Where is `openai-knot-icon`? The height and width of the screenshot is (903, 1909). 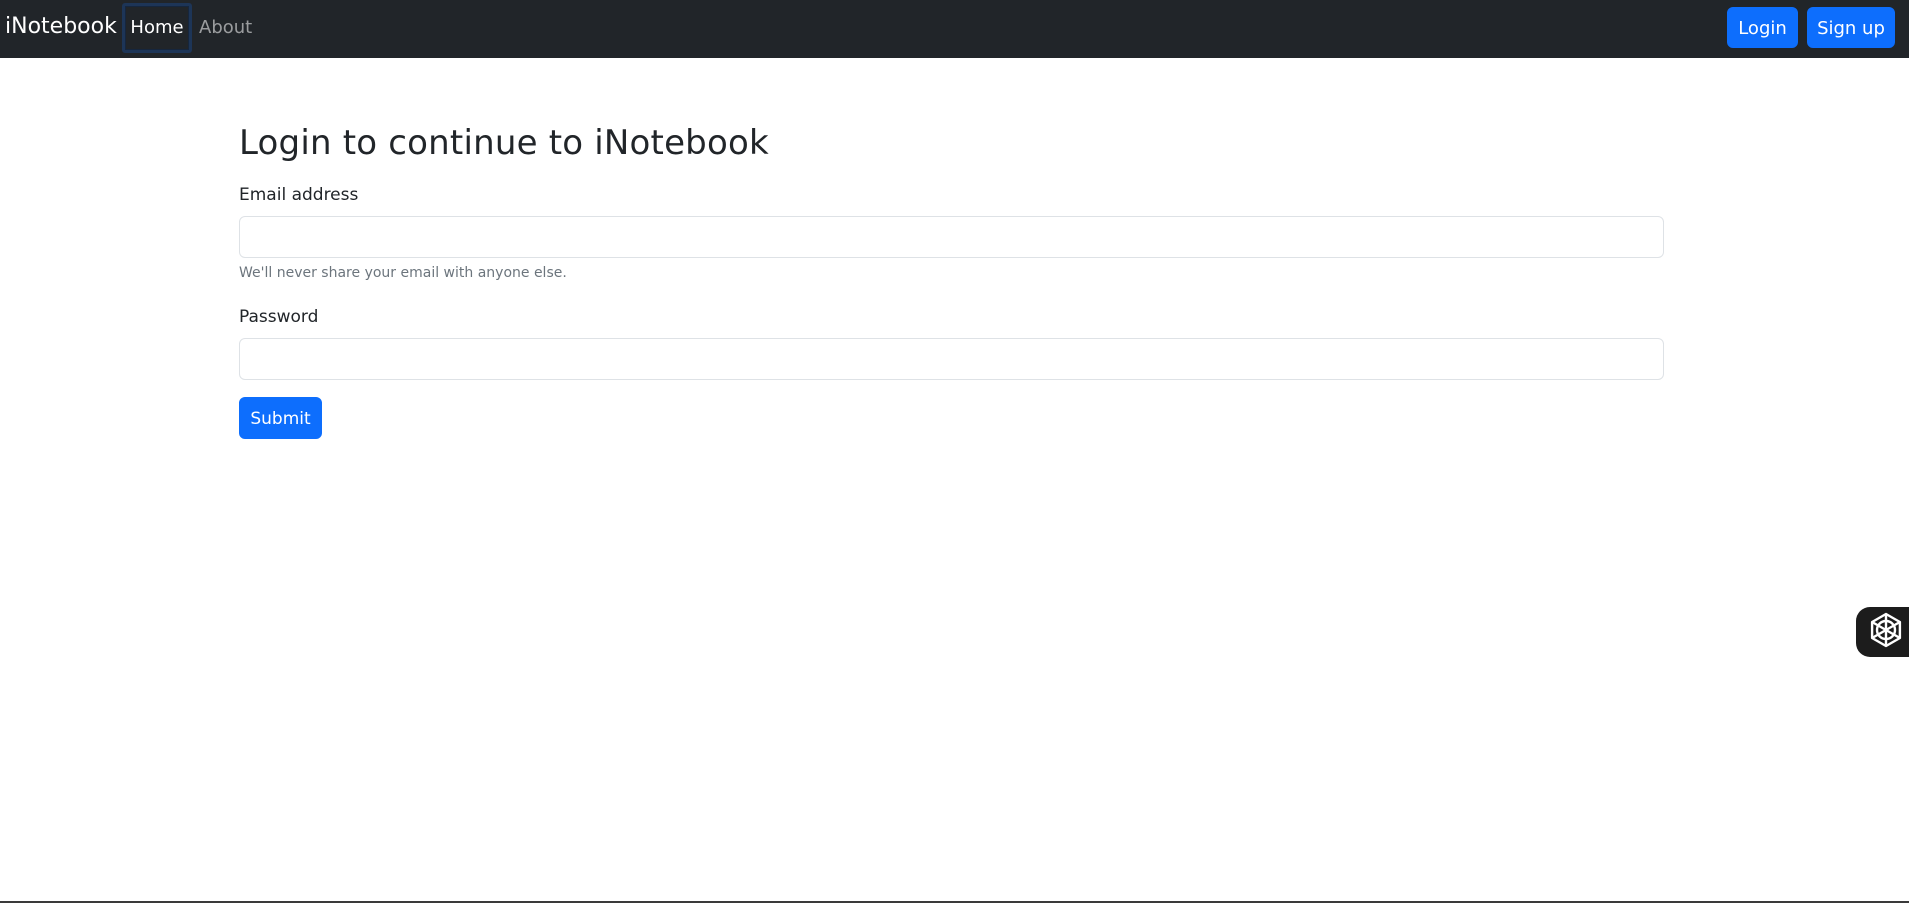 openai-knot-icon is located at coordinates (1886, 632).